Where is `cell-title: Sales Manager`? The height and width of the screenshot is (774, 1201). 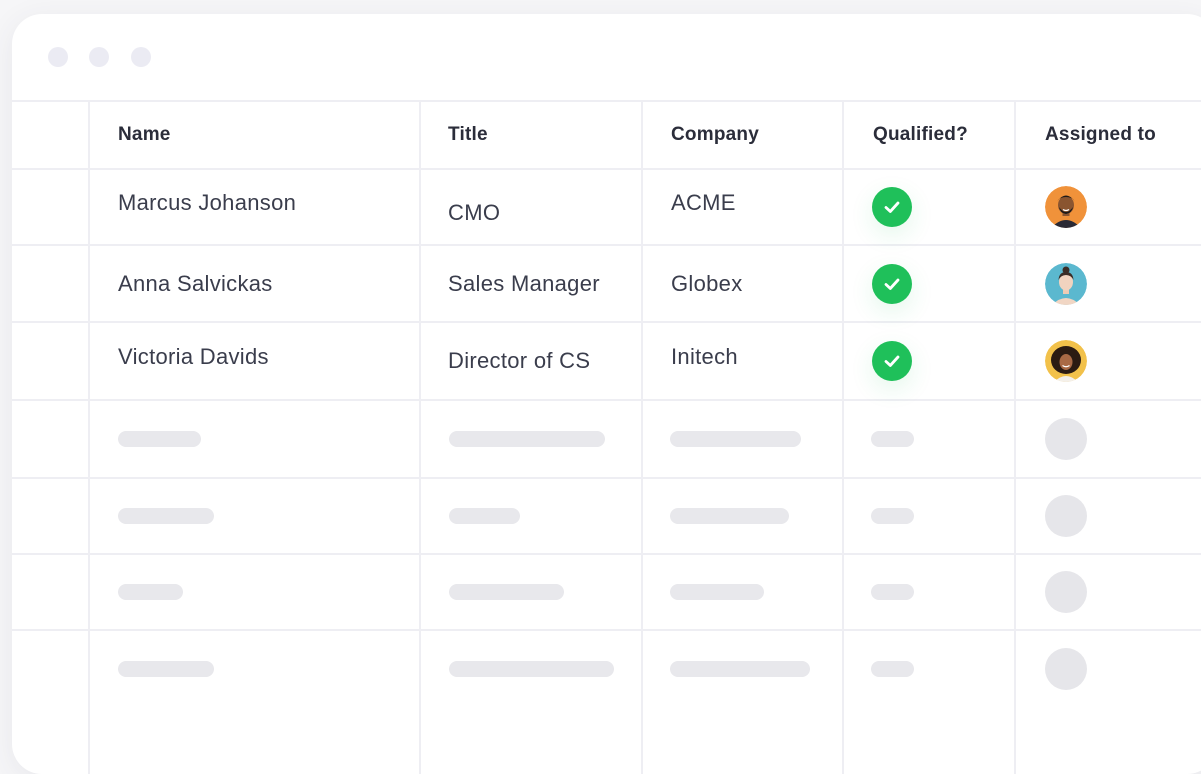
cell-title: Sales Manager is located at coordinates (524, 283).